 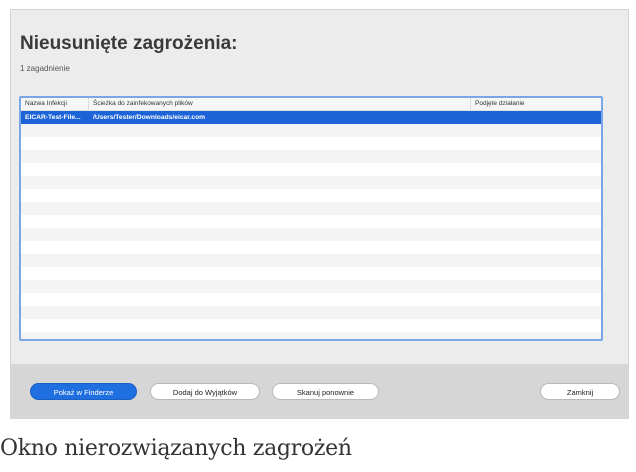 I want to click on show-in-finder-button: Pokaż w Finderze, so click(x=83, y=391).